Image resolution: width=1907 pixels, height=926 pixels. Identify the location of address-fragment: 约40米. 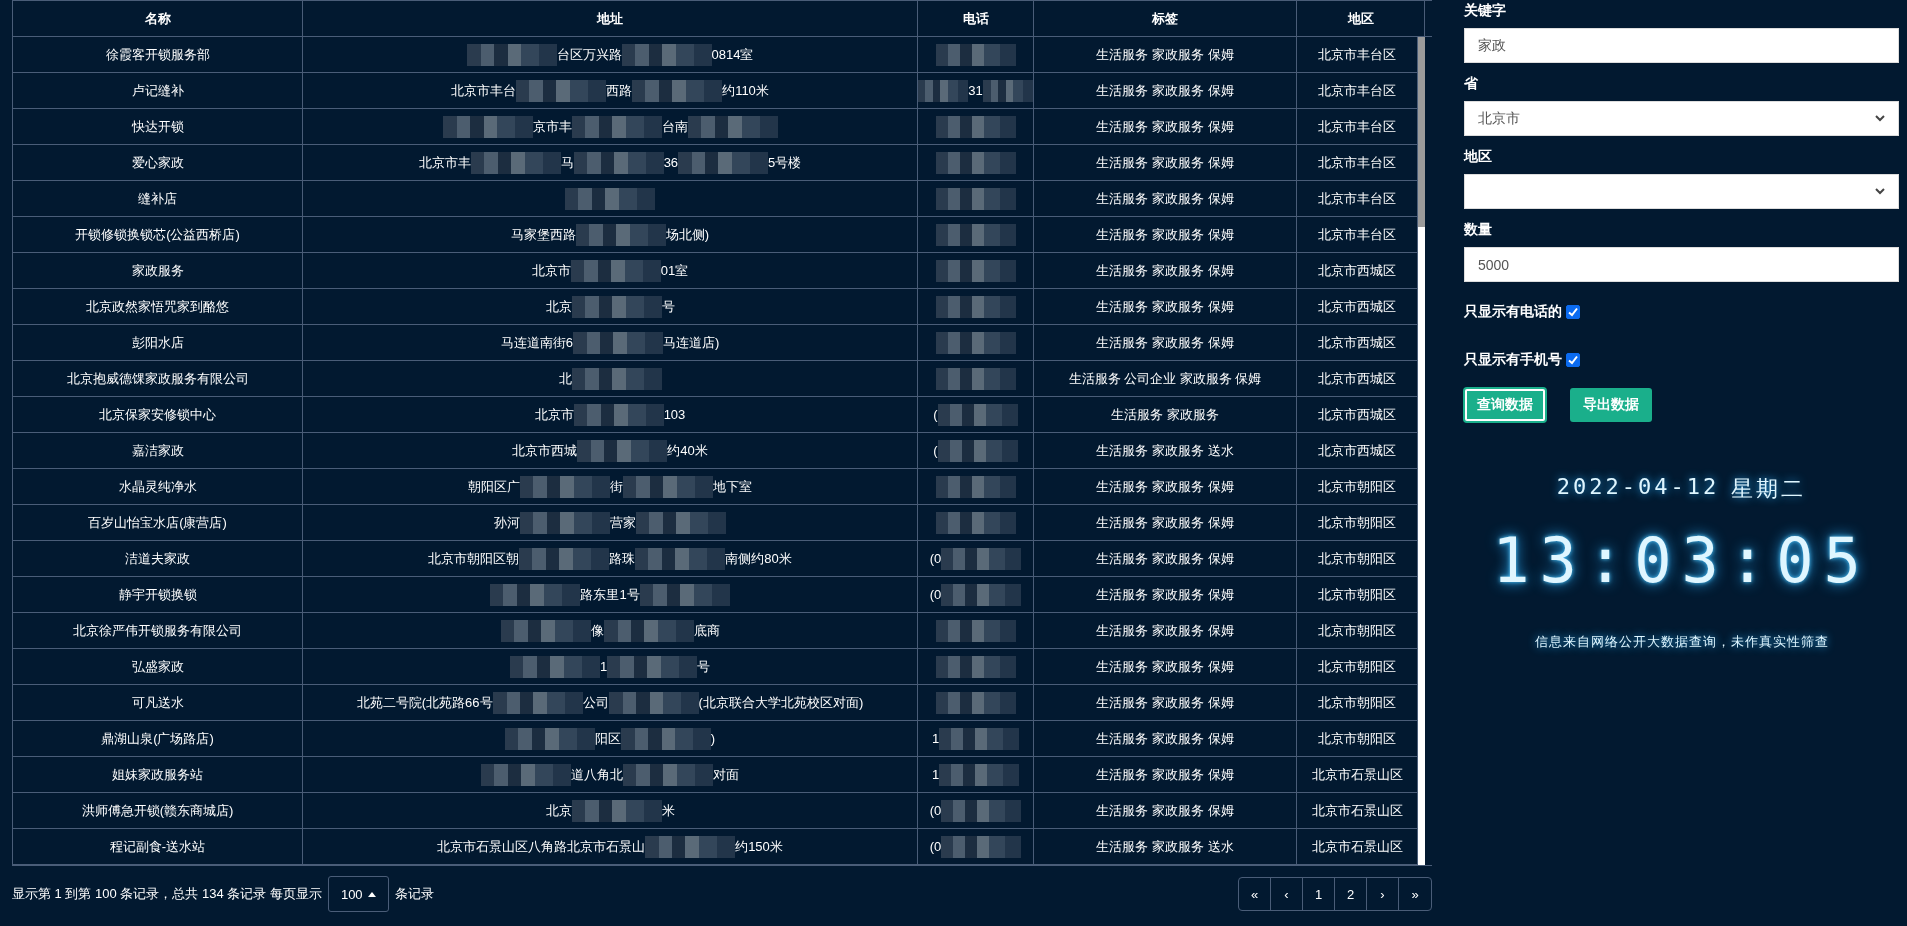
(687, 450).